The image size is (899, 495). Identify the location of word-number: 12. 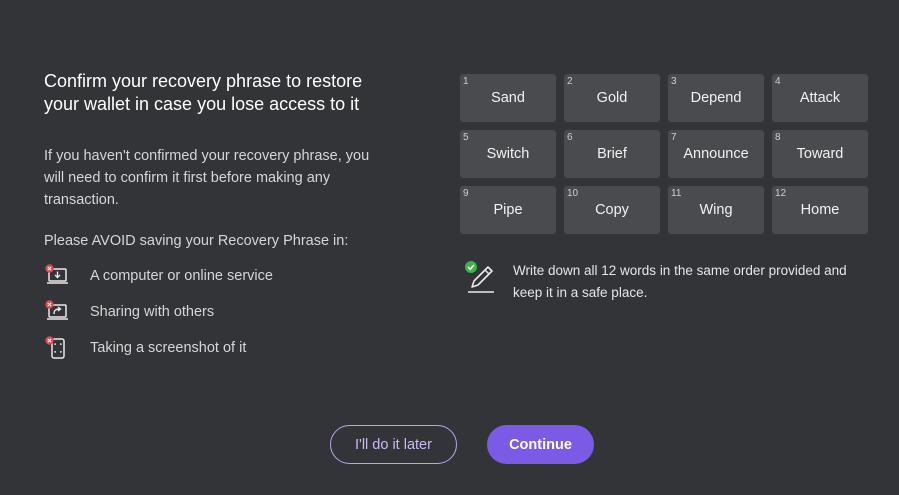
(781, 193).